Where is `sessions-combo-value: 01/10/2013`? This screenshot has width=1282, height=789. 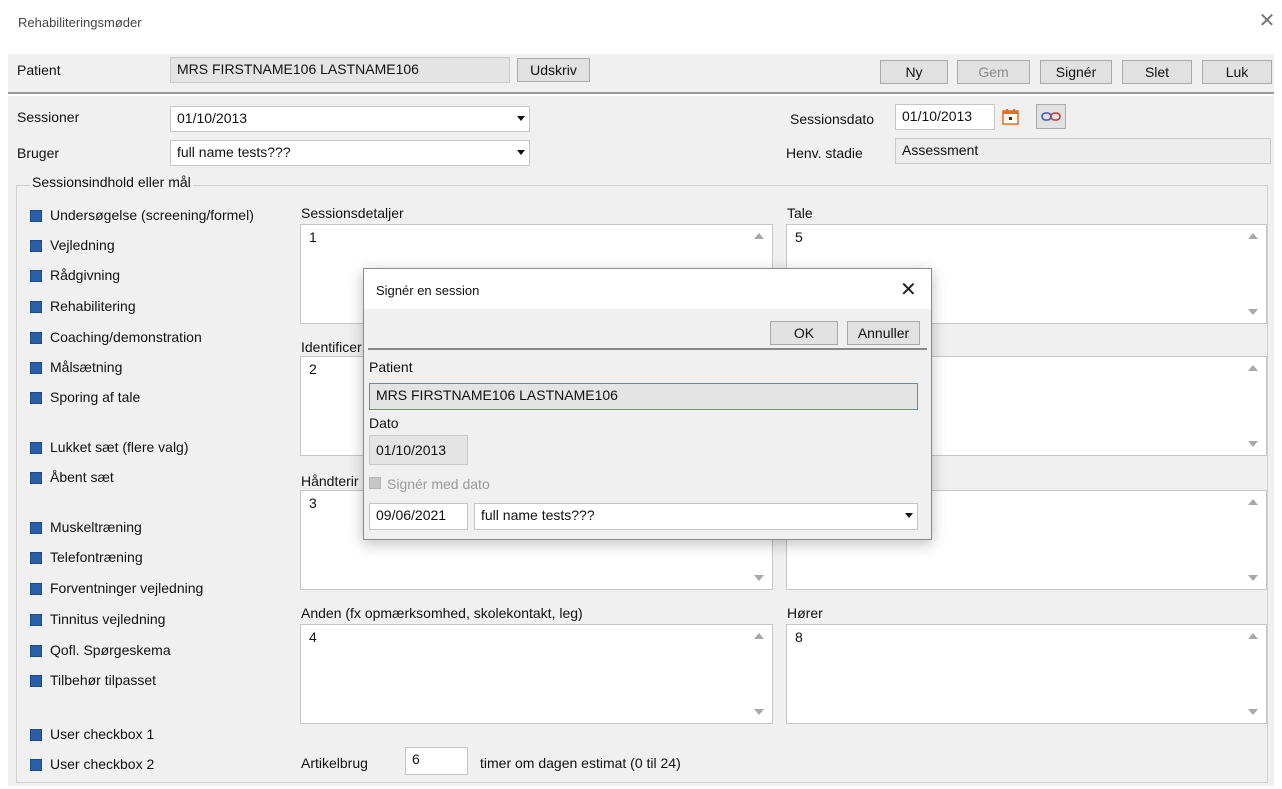 sessions-combo-value: 01/10/2013 is located at coordinates (212, 118).